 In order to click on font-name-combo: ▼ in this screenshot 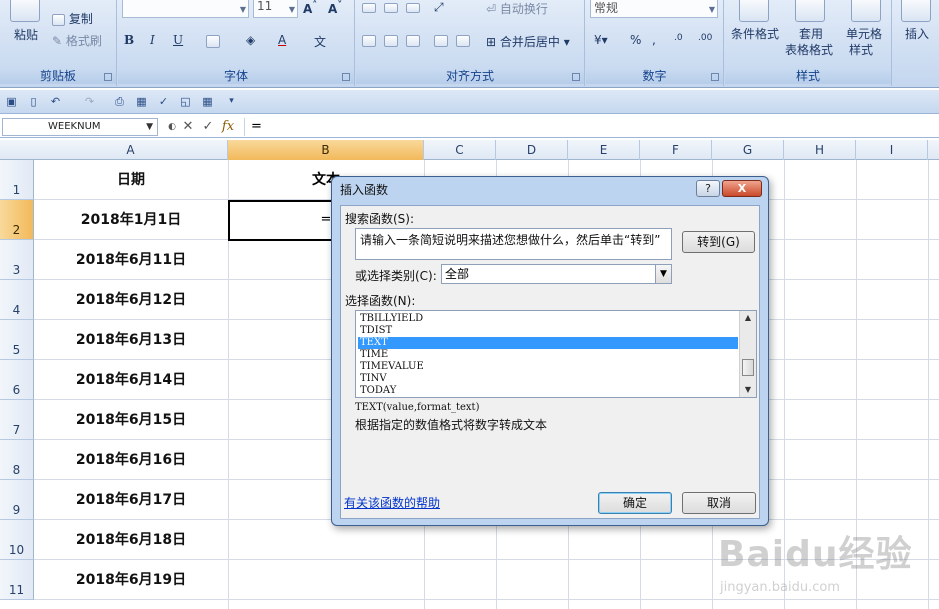, I will do `click(185, 9)`.